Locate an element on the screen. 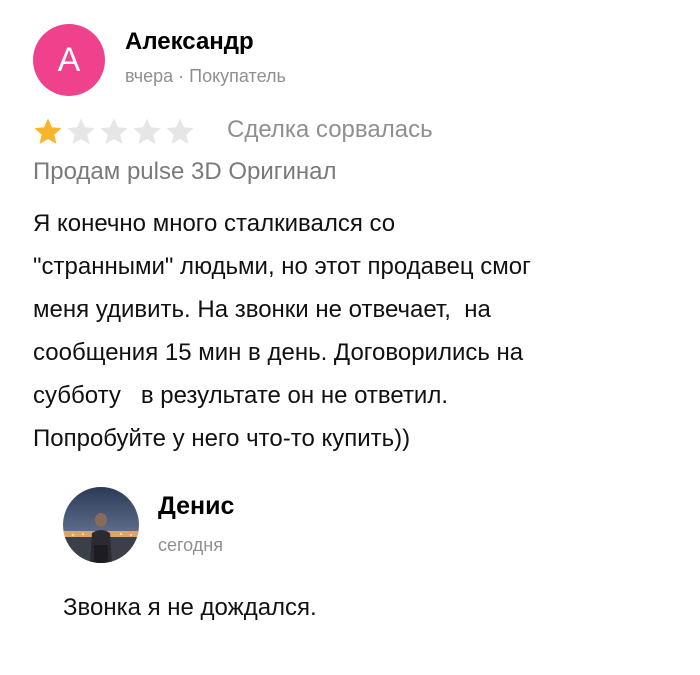 The height and width of the screenshot is (675, 700). reply-text: Звонка я не дождался. is located at coordinates (190, 607).